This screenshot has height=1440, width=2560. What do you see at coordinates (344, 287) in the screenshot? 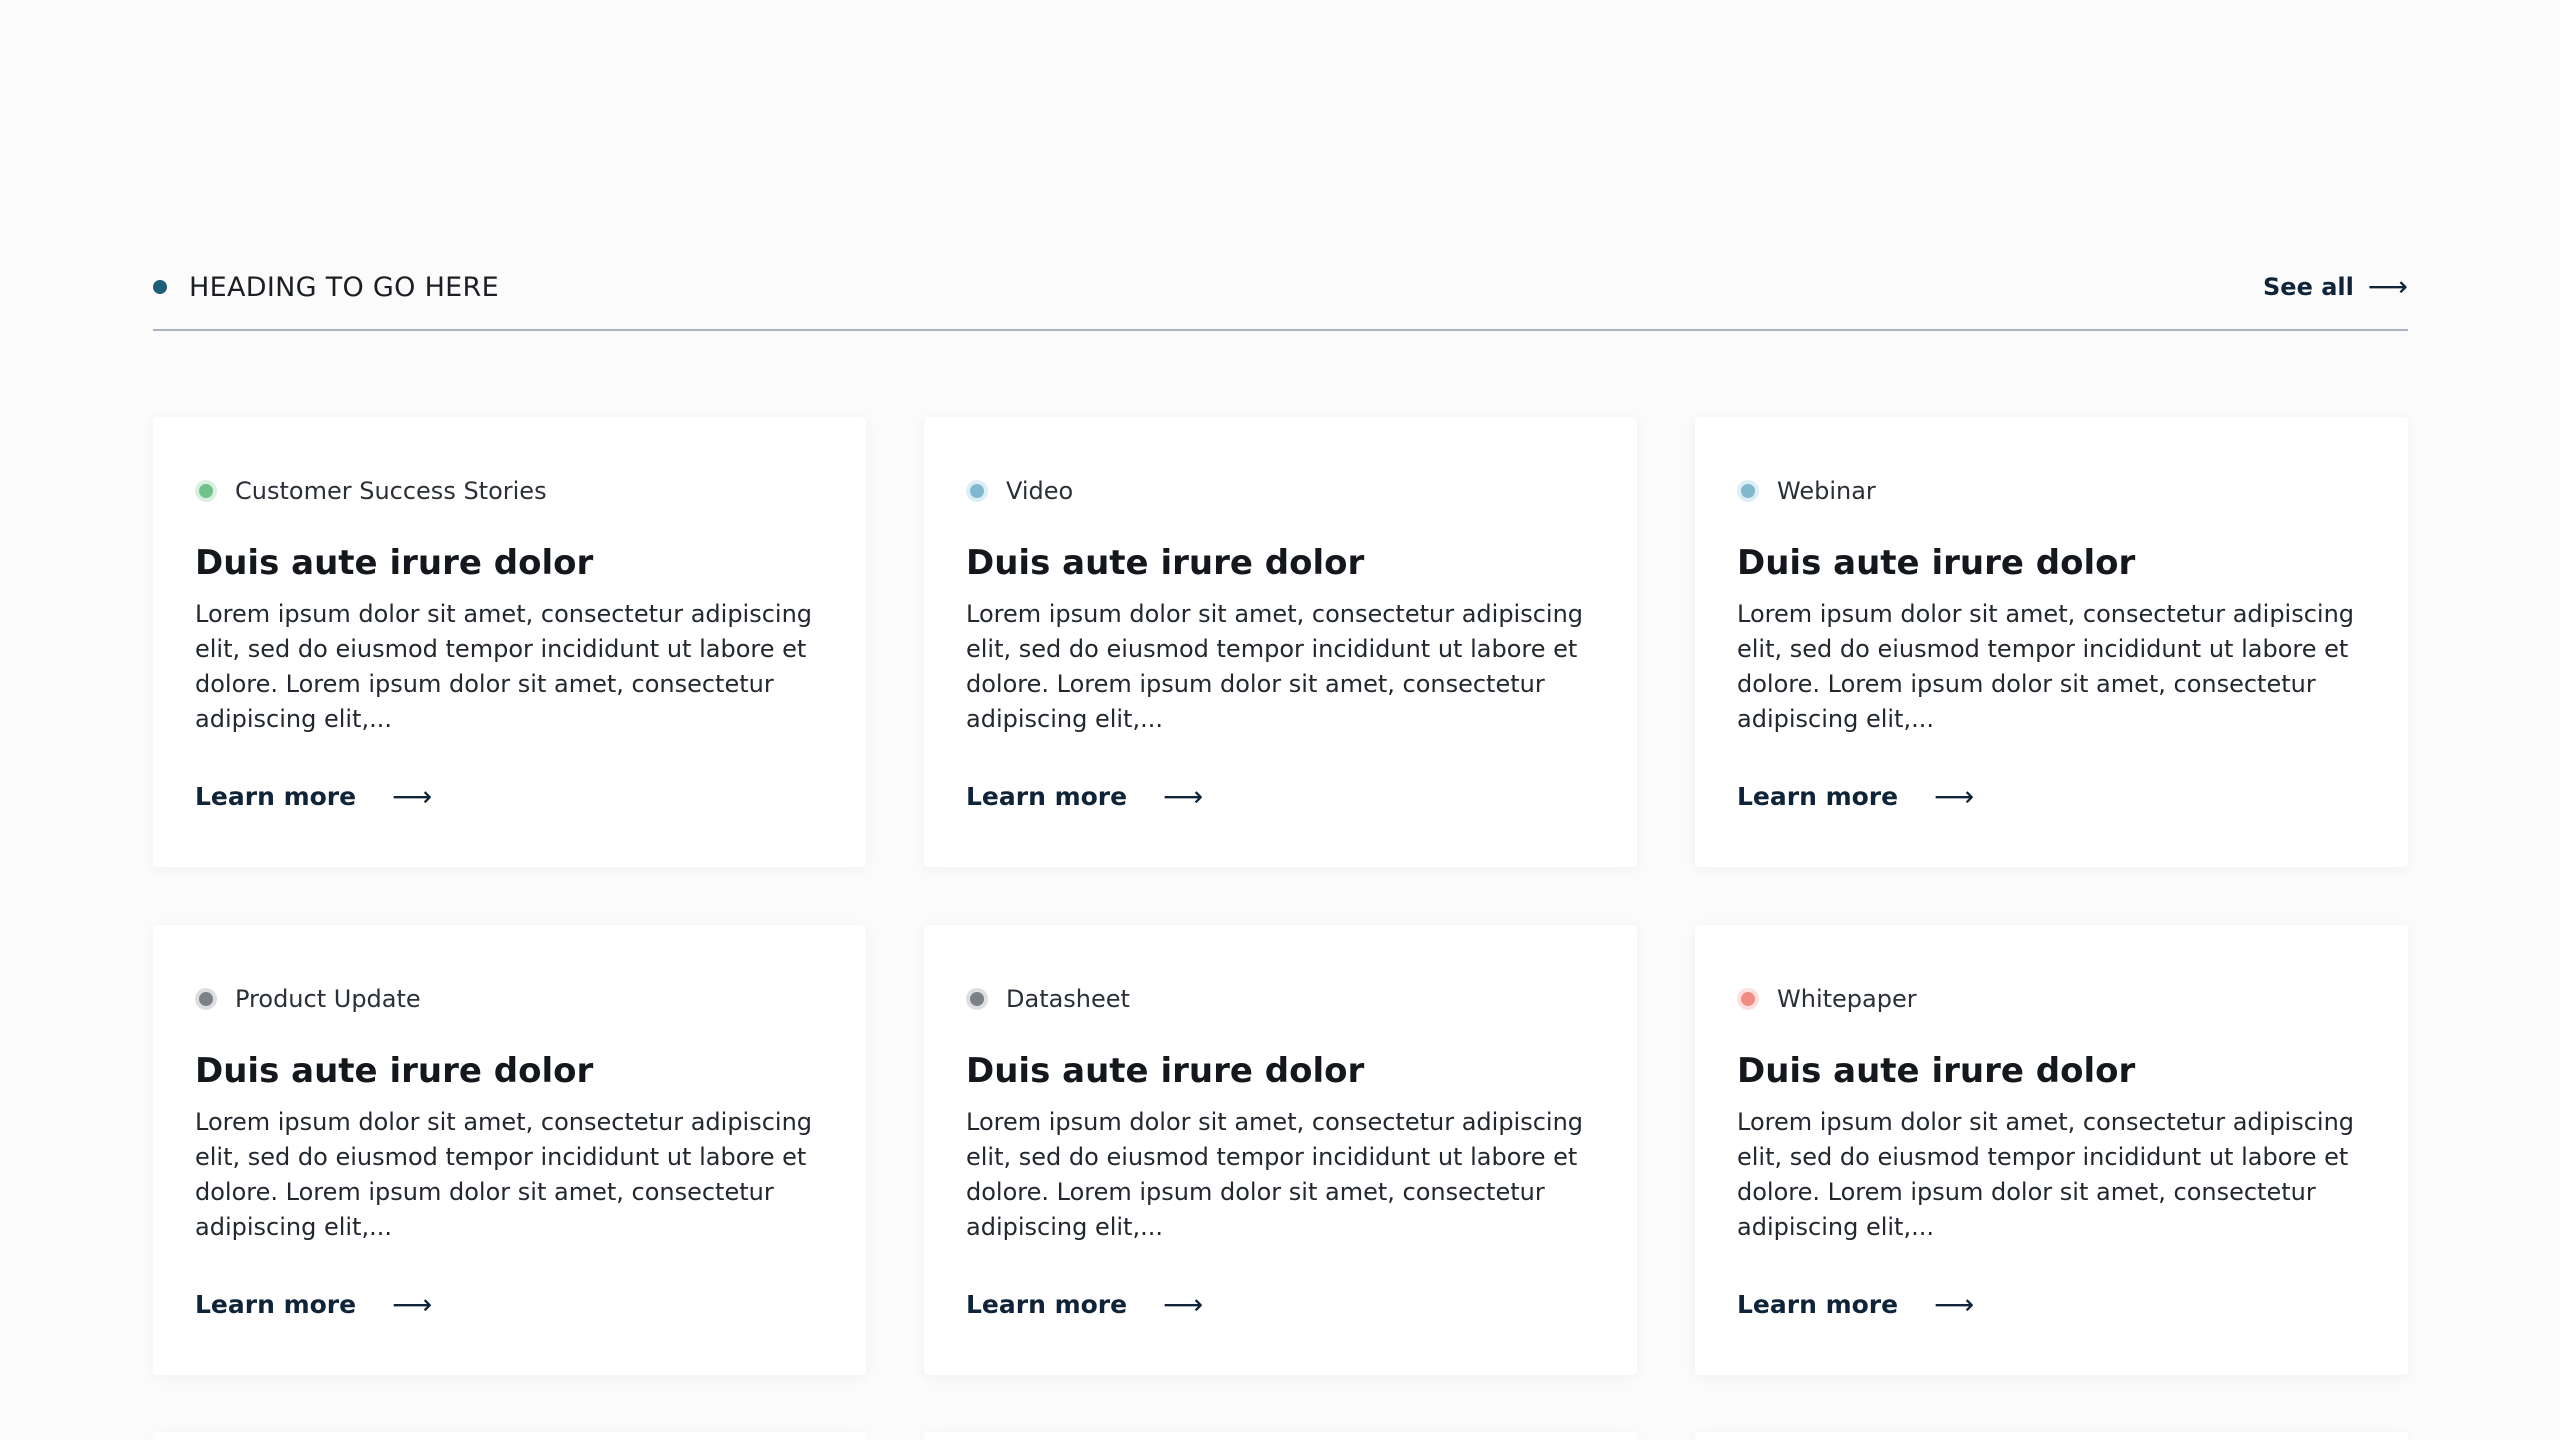
I see `section-heading: HEADING TO GO HERE` at bounding box center [344, 287].